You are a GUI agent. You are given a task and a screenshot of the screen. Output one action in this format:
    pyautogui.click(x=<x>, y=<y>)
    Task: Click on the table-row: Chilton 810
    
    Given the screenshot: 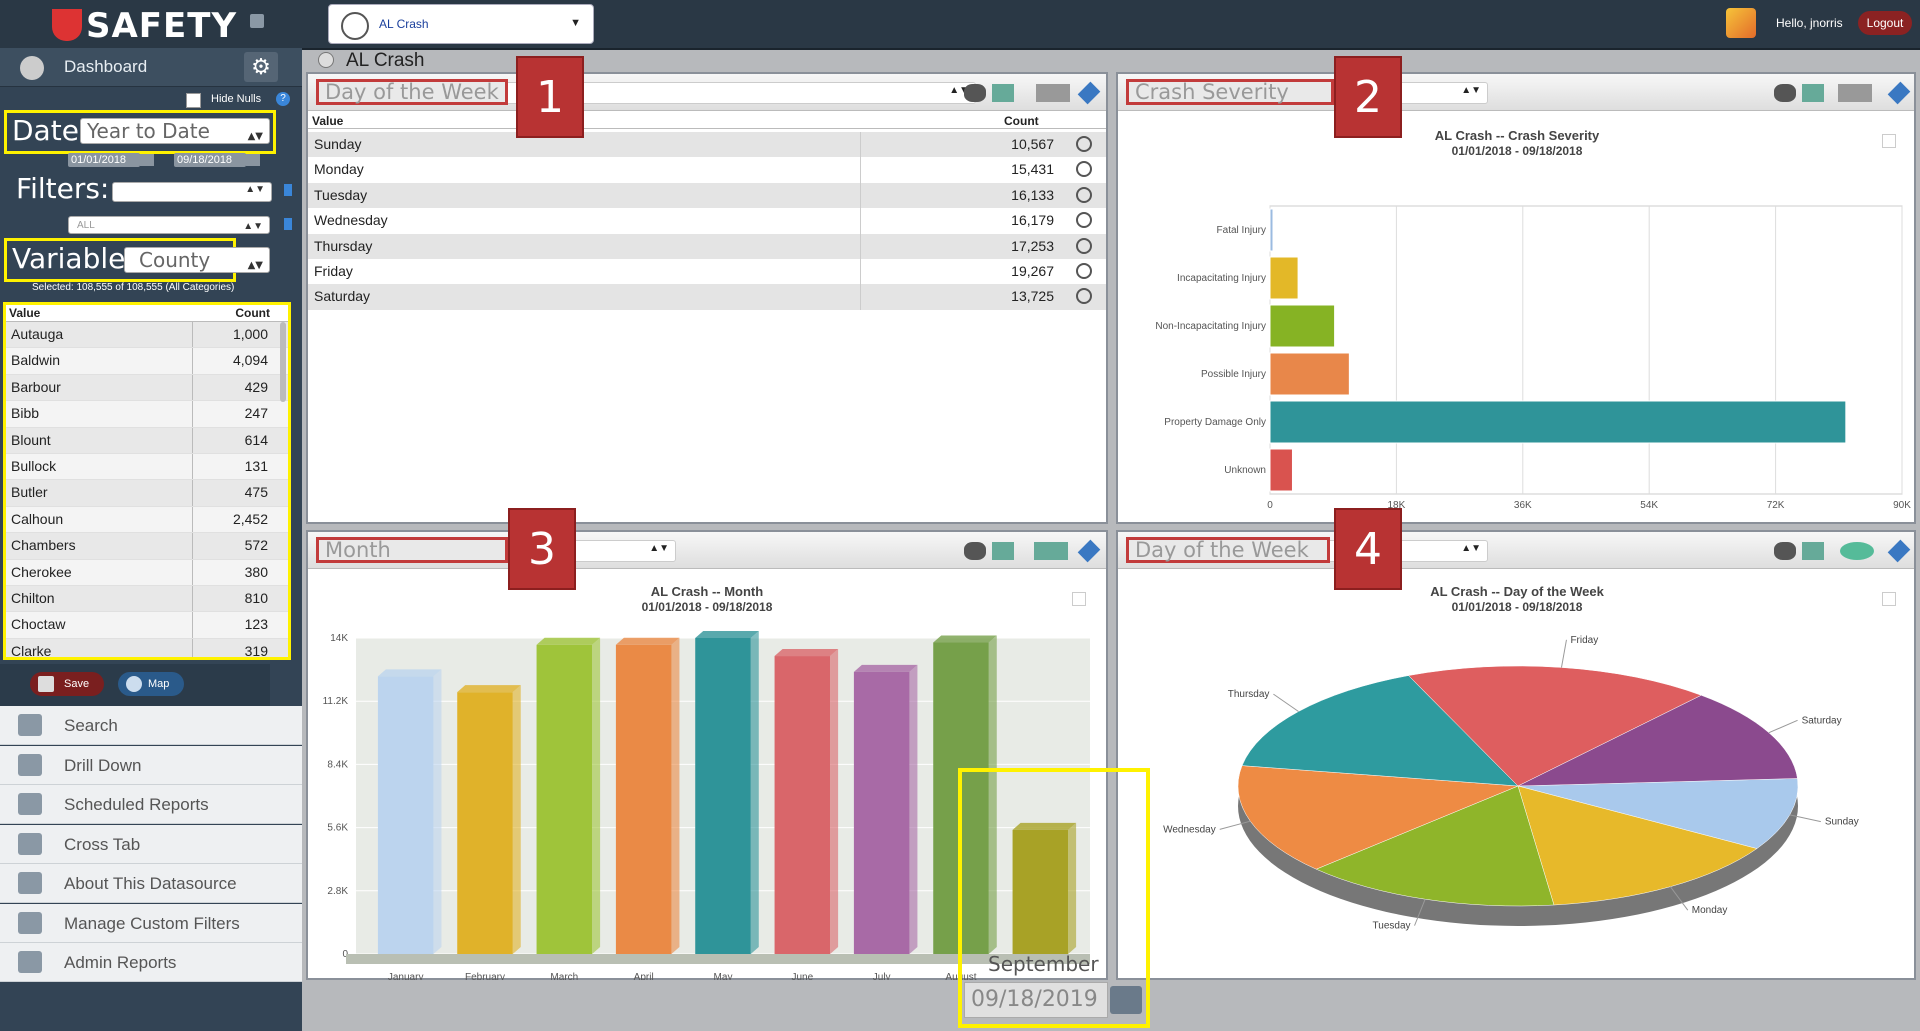 What is the action you would take?
    pyautogui.click(x=147, y=599)
    